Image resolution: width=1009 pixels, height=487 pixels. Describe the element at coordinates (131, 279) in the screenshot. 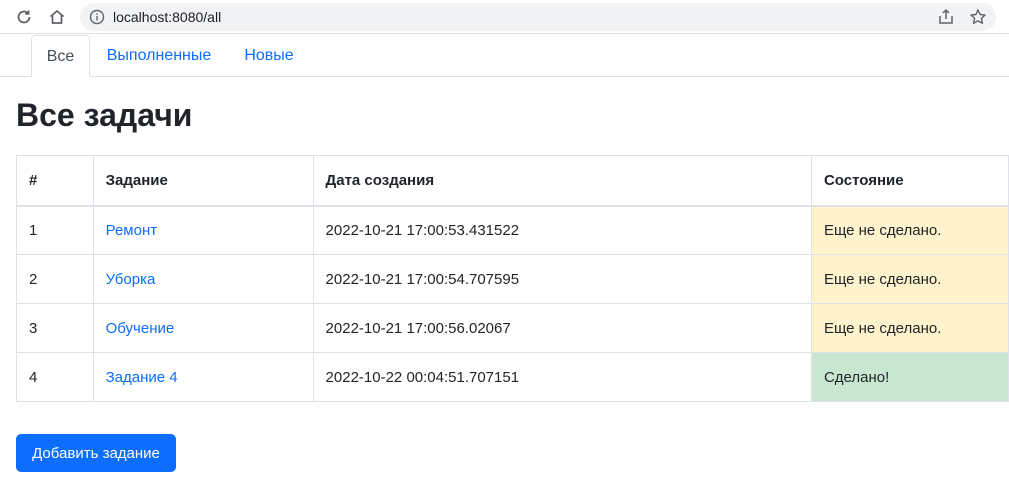

I see `task-link: Уборка` at that location.